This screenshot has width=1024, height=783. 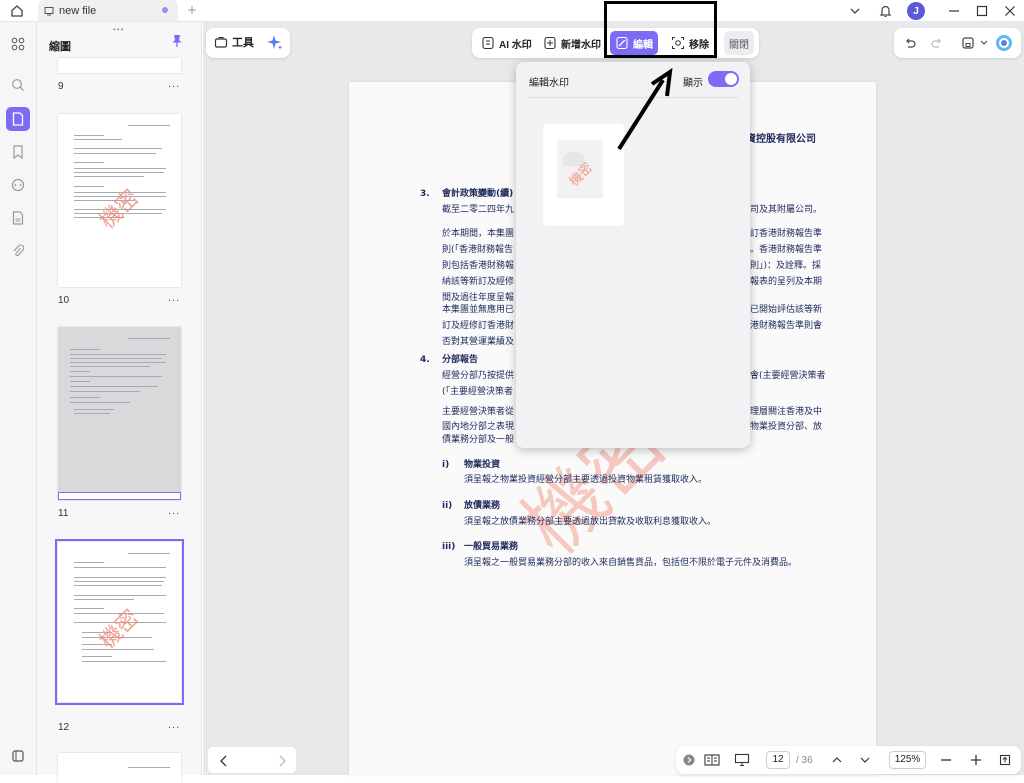 What do you see at coordinates (1005, 760) in the screenshot?
I see `fit-page-icon` at bounding box center [1005, 760].